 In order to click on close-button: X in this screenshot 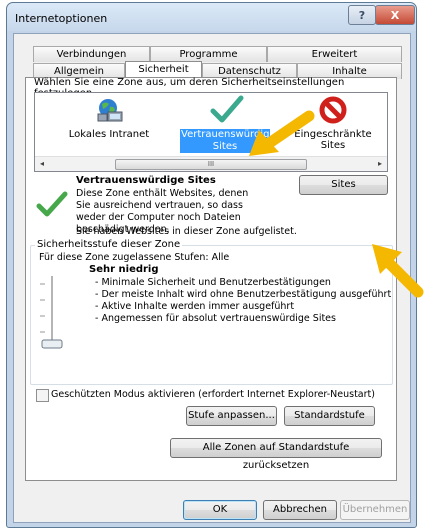, I will do `click(395, 15)`.